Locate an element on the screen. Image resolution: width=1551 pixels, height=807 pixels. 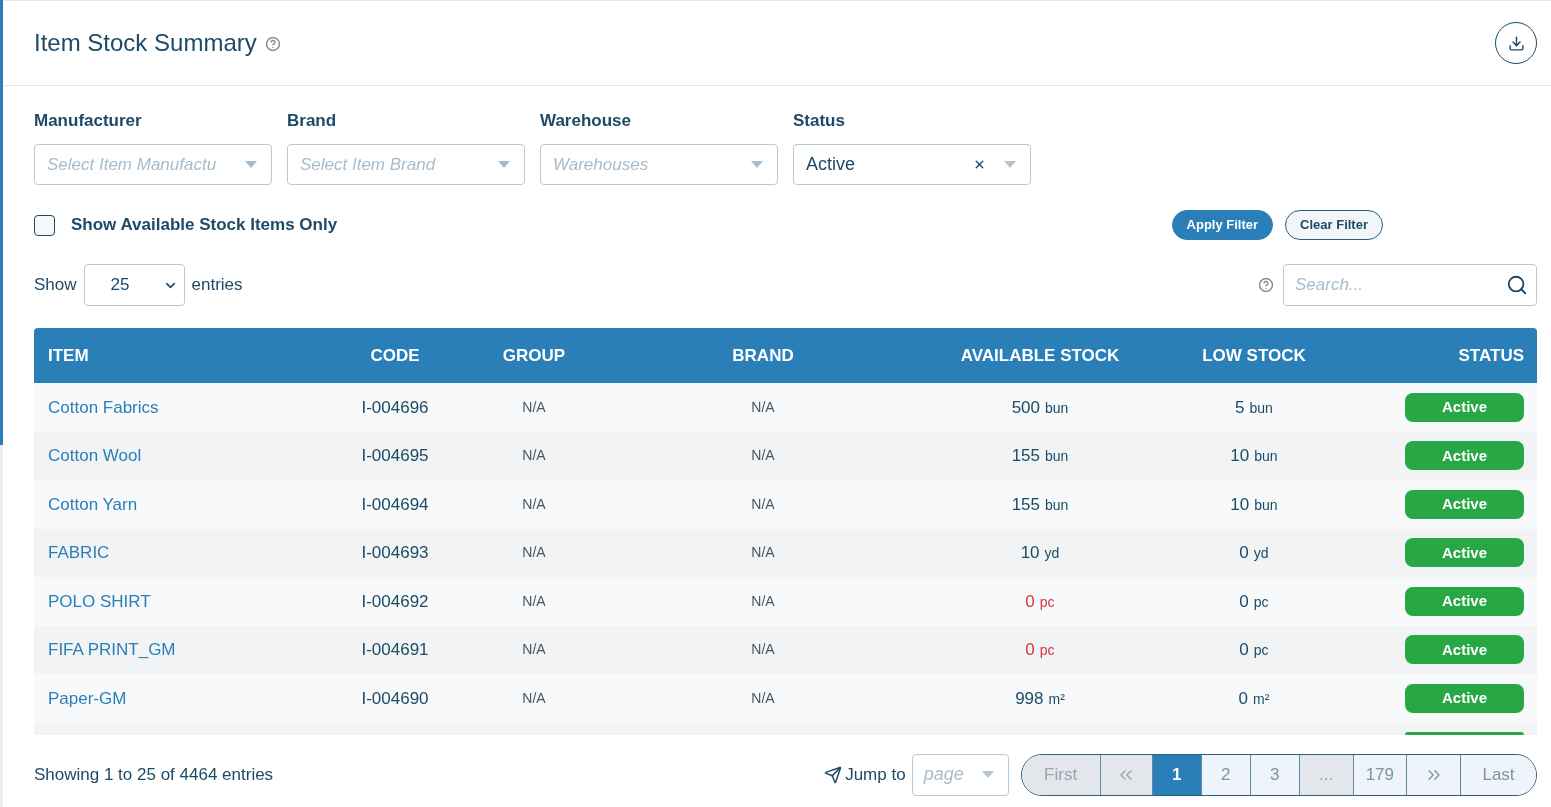
download-icon is located at coordinates (1516, 43).